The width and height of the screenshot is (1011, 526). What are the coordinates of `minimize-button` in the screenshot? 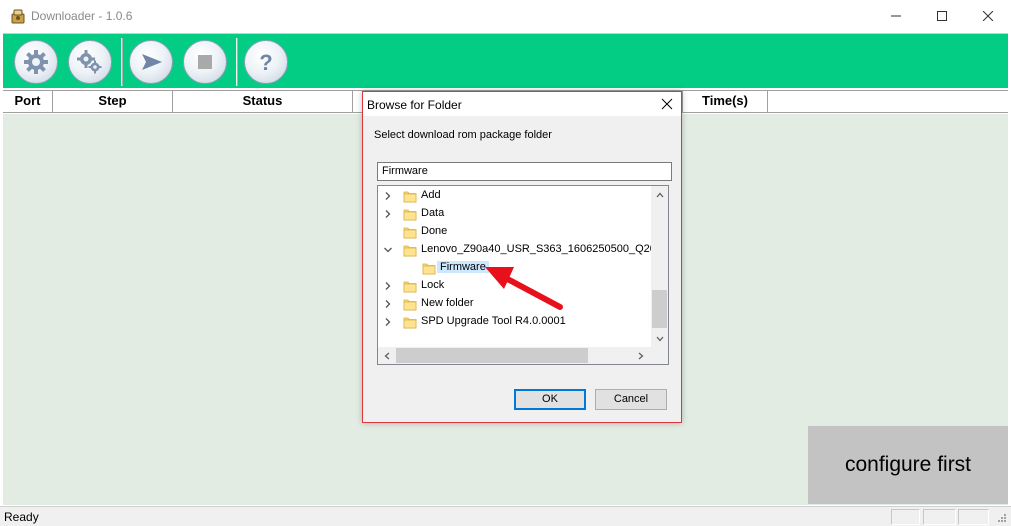 It's located at (896, 16).